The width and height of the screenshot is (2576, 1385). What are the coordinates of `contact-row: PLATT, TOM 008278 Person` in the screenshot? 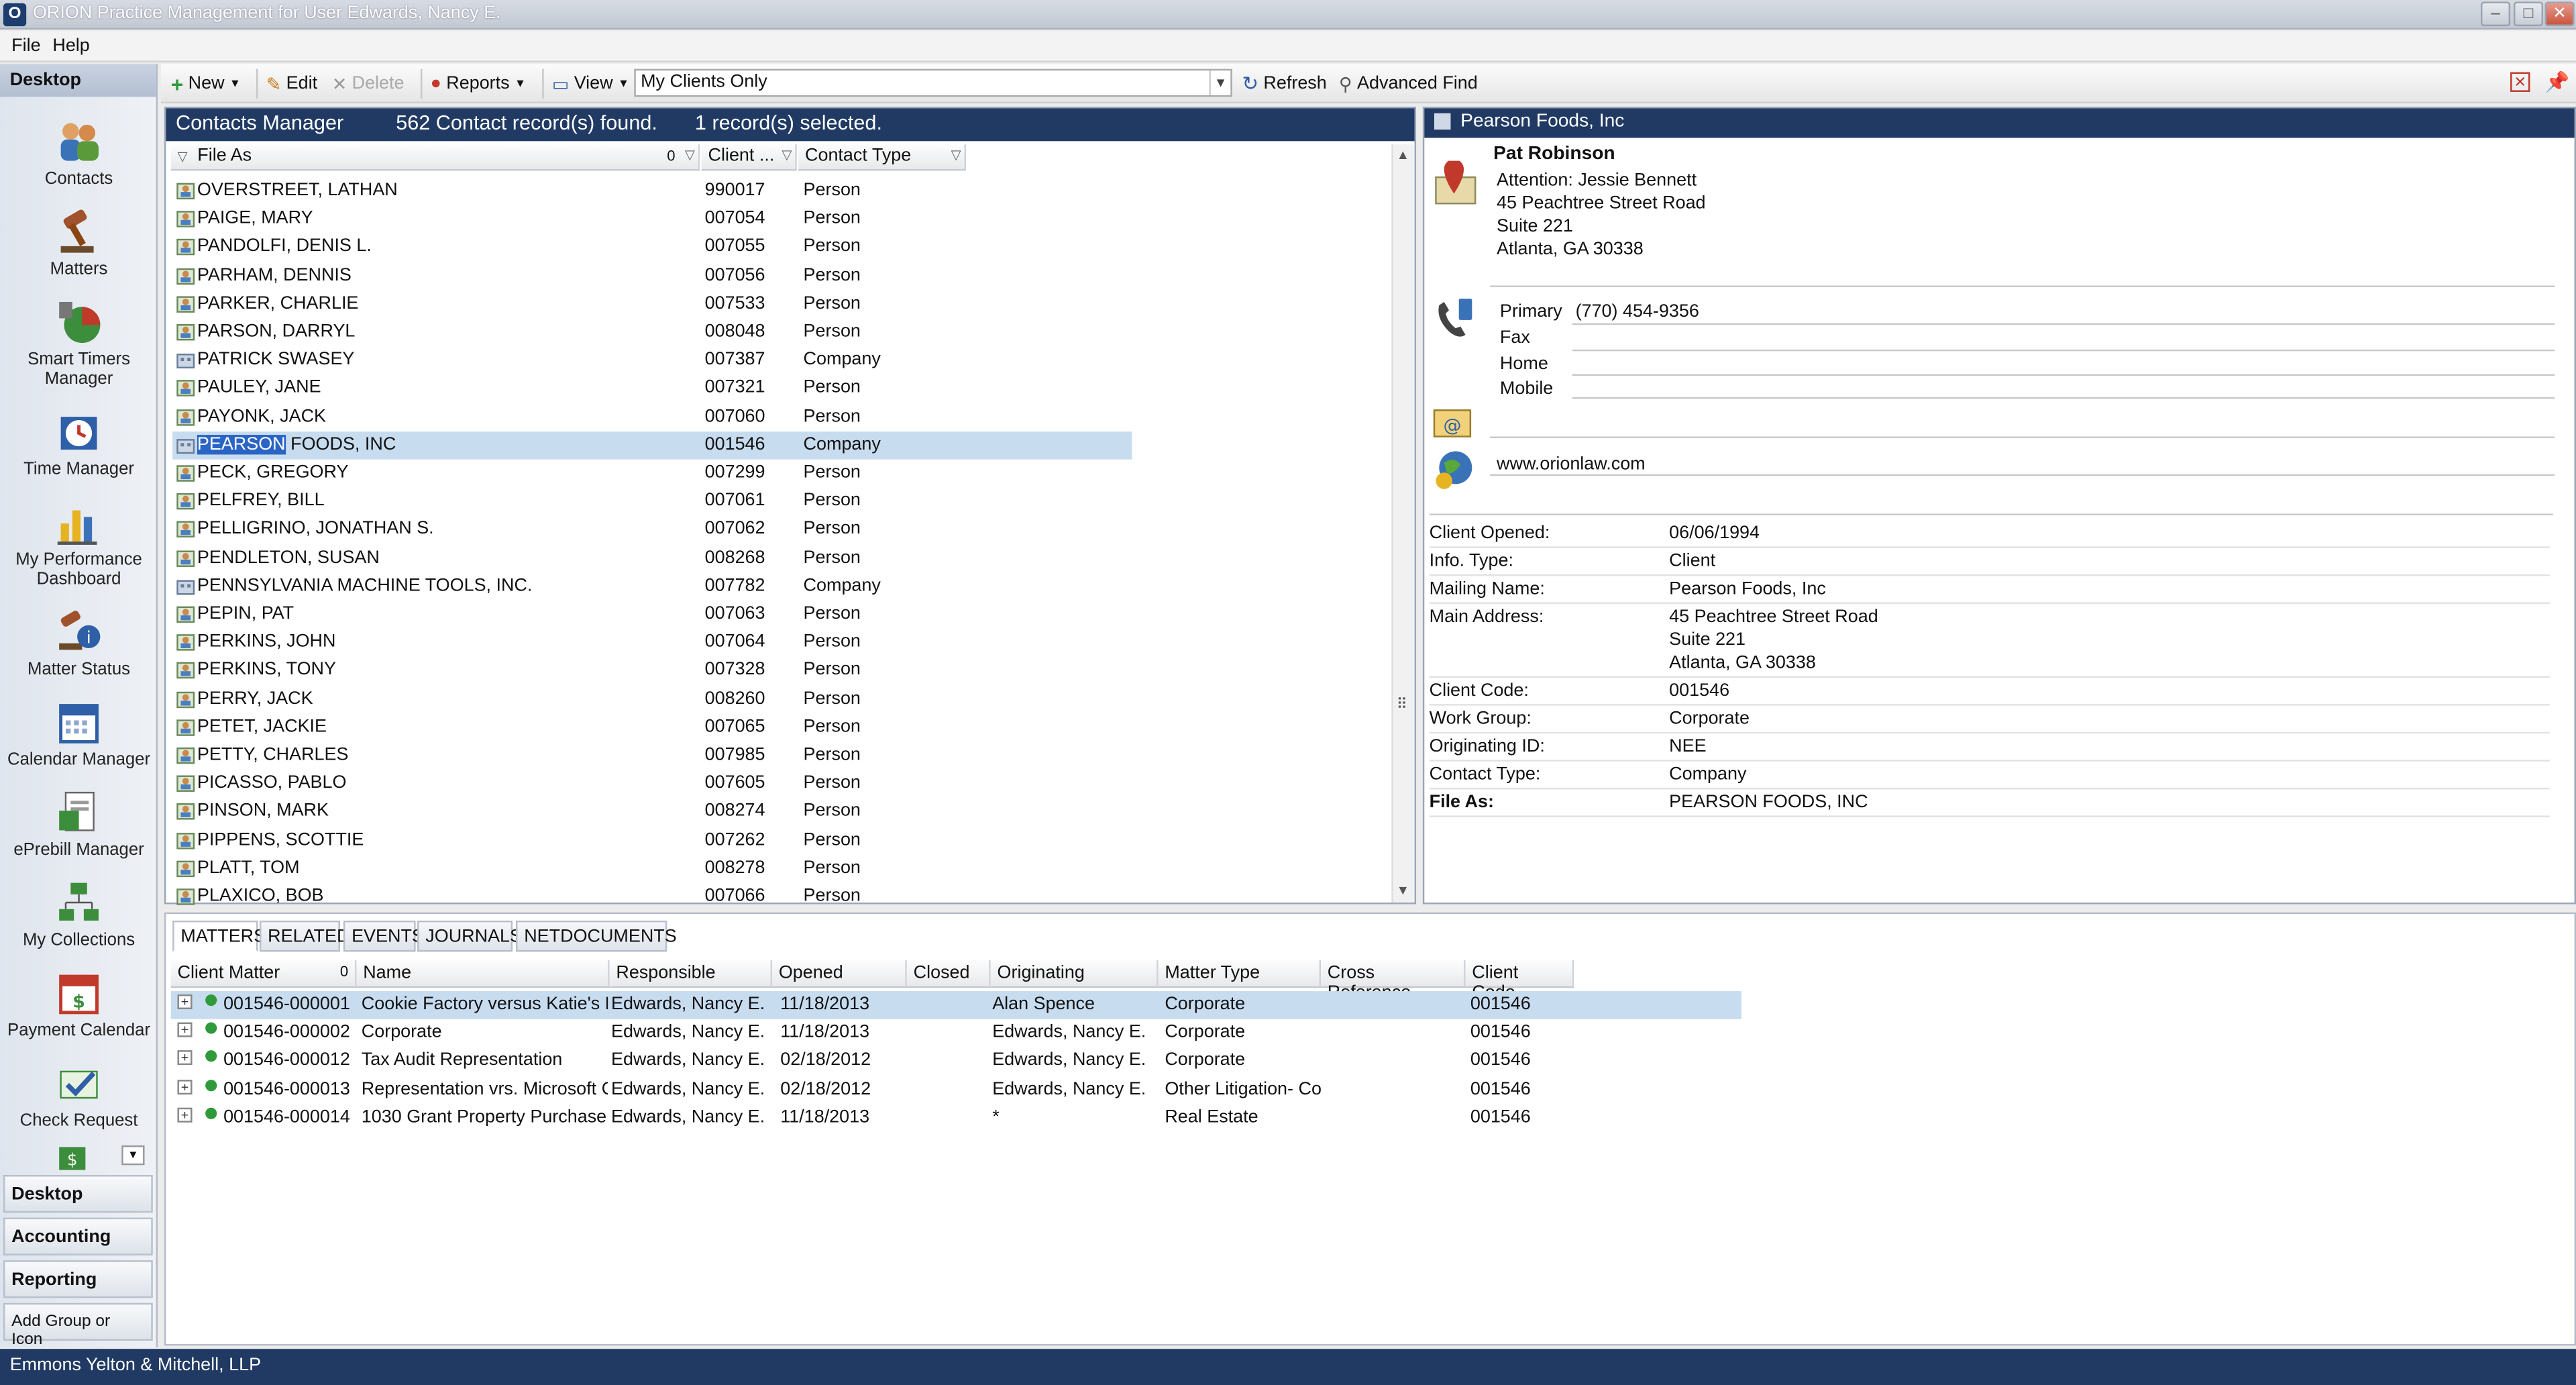 It's located at (652, 869).